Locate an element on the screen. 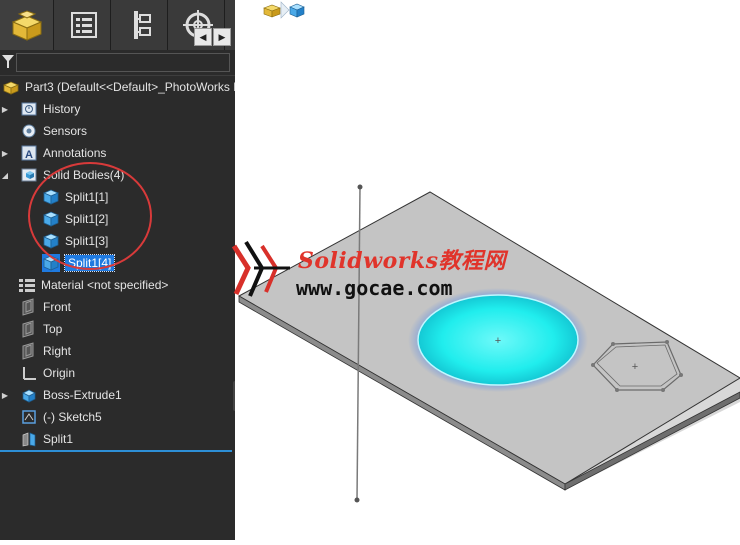 This screenshot has height=545, width=740. origin-icon is located at coordinates (29, 373).